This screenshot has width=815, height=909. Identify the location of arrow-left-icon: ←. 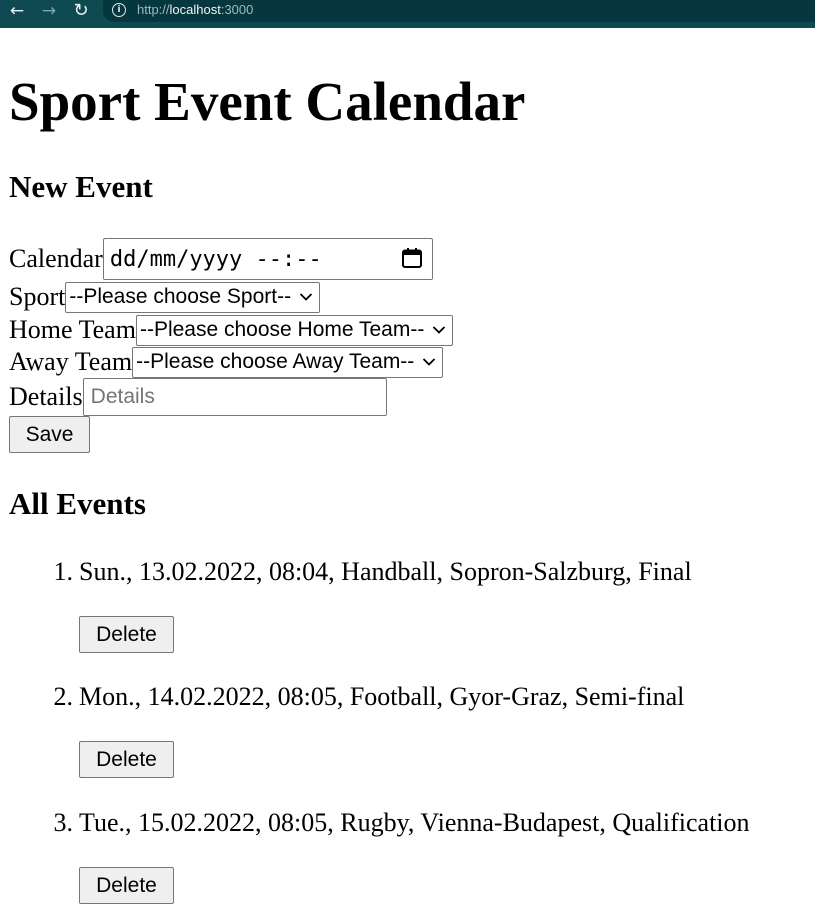
(17, 10).